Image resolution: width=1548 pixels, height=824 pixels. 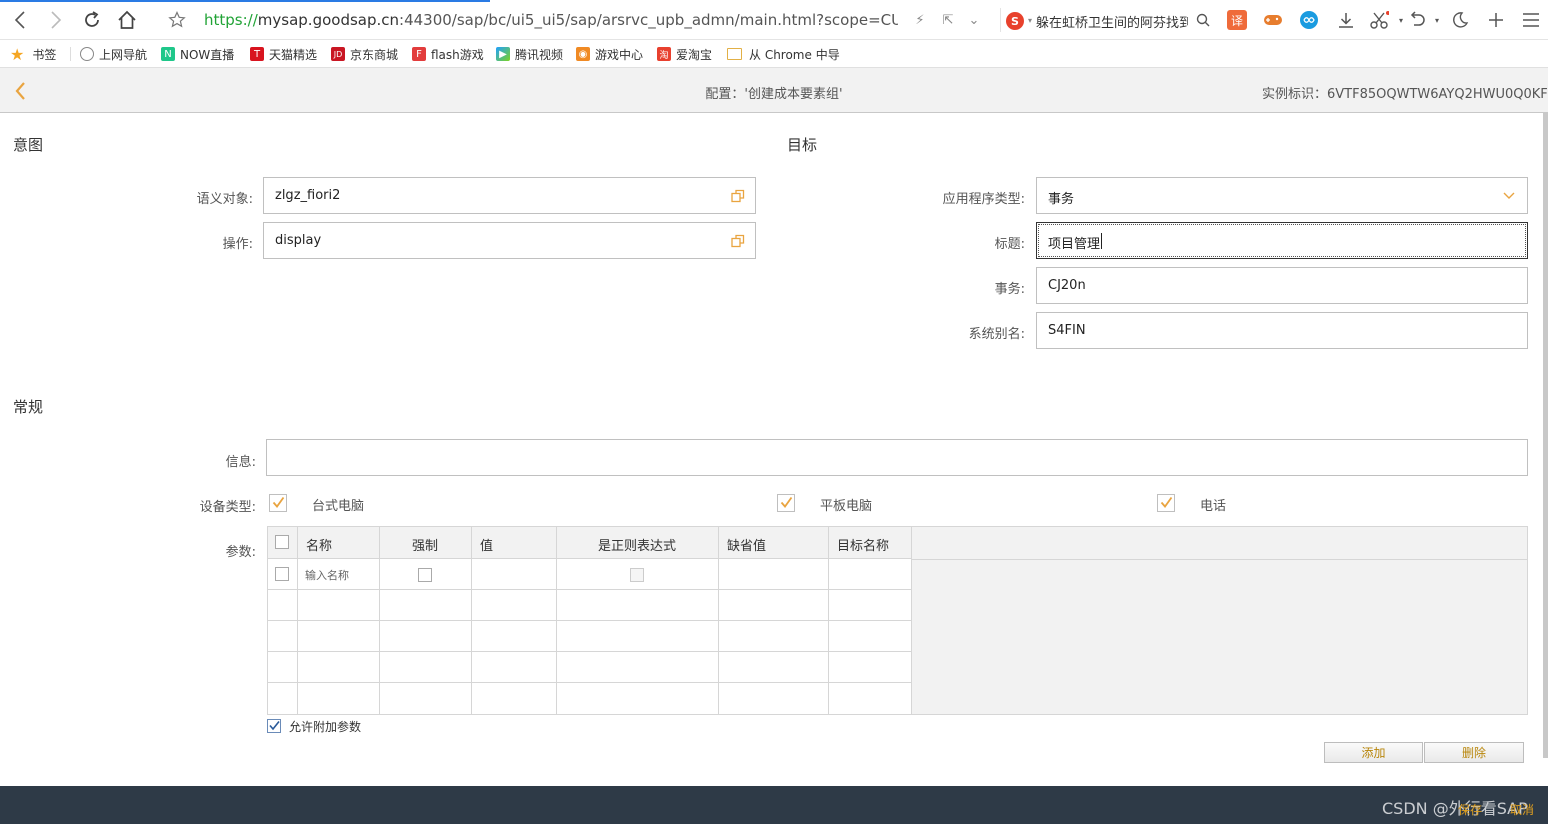 I want to click on game-center-icon: ◉, so click(x=583, y=54).